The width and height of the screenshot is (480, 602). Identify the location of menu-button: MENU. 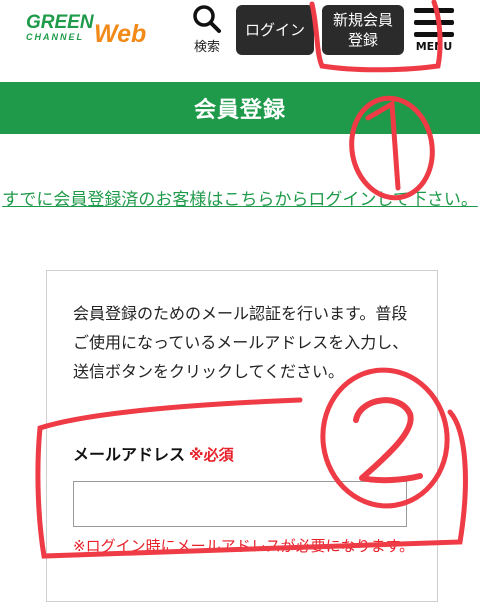
(434, 31).